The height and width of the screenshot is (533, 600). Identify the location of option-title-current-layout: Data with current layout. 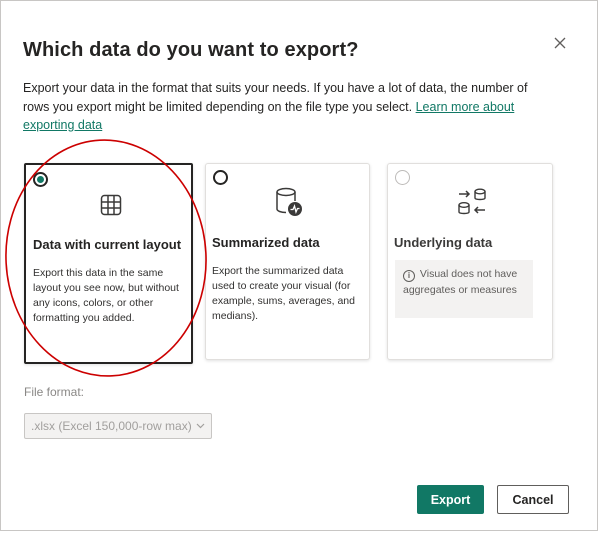
(107, 244).